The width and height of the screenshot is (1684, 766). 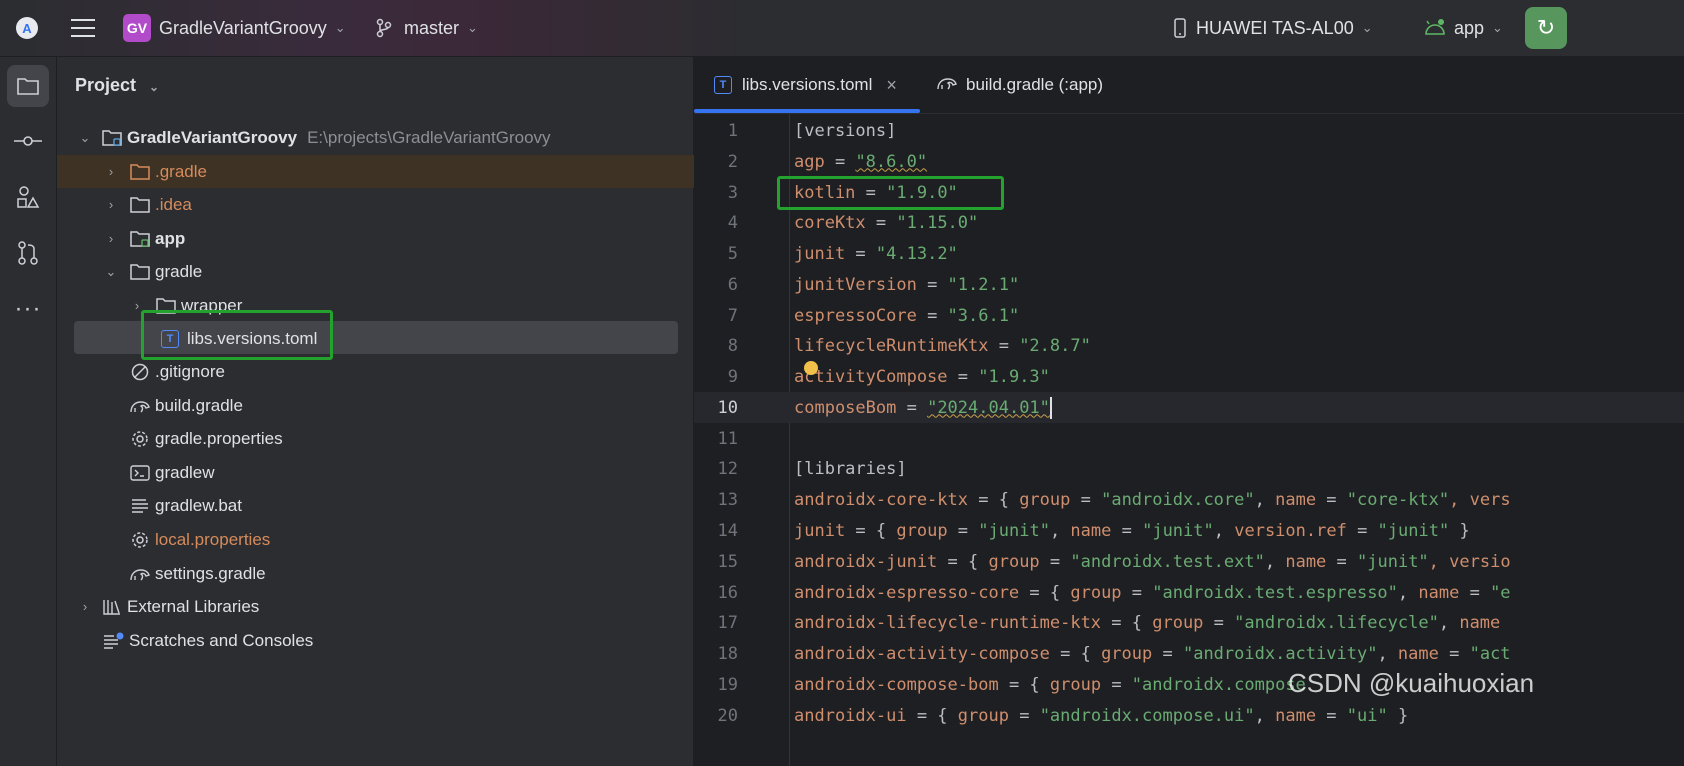 What do you see at coordinates (221, 640) in the screenshot?
I see `tree-item-label: Scratches and Consoles` at bounding box center [221, 640].